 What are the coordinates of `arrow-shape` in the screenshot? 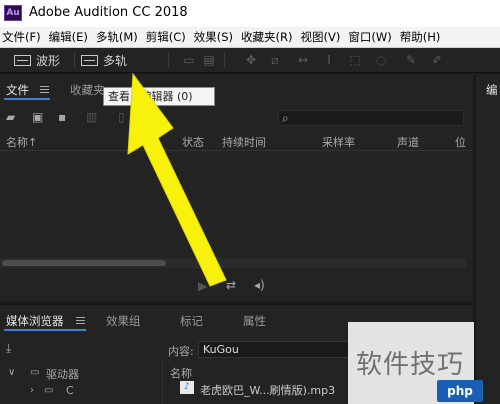 It's located at (177, 179).